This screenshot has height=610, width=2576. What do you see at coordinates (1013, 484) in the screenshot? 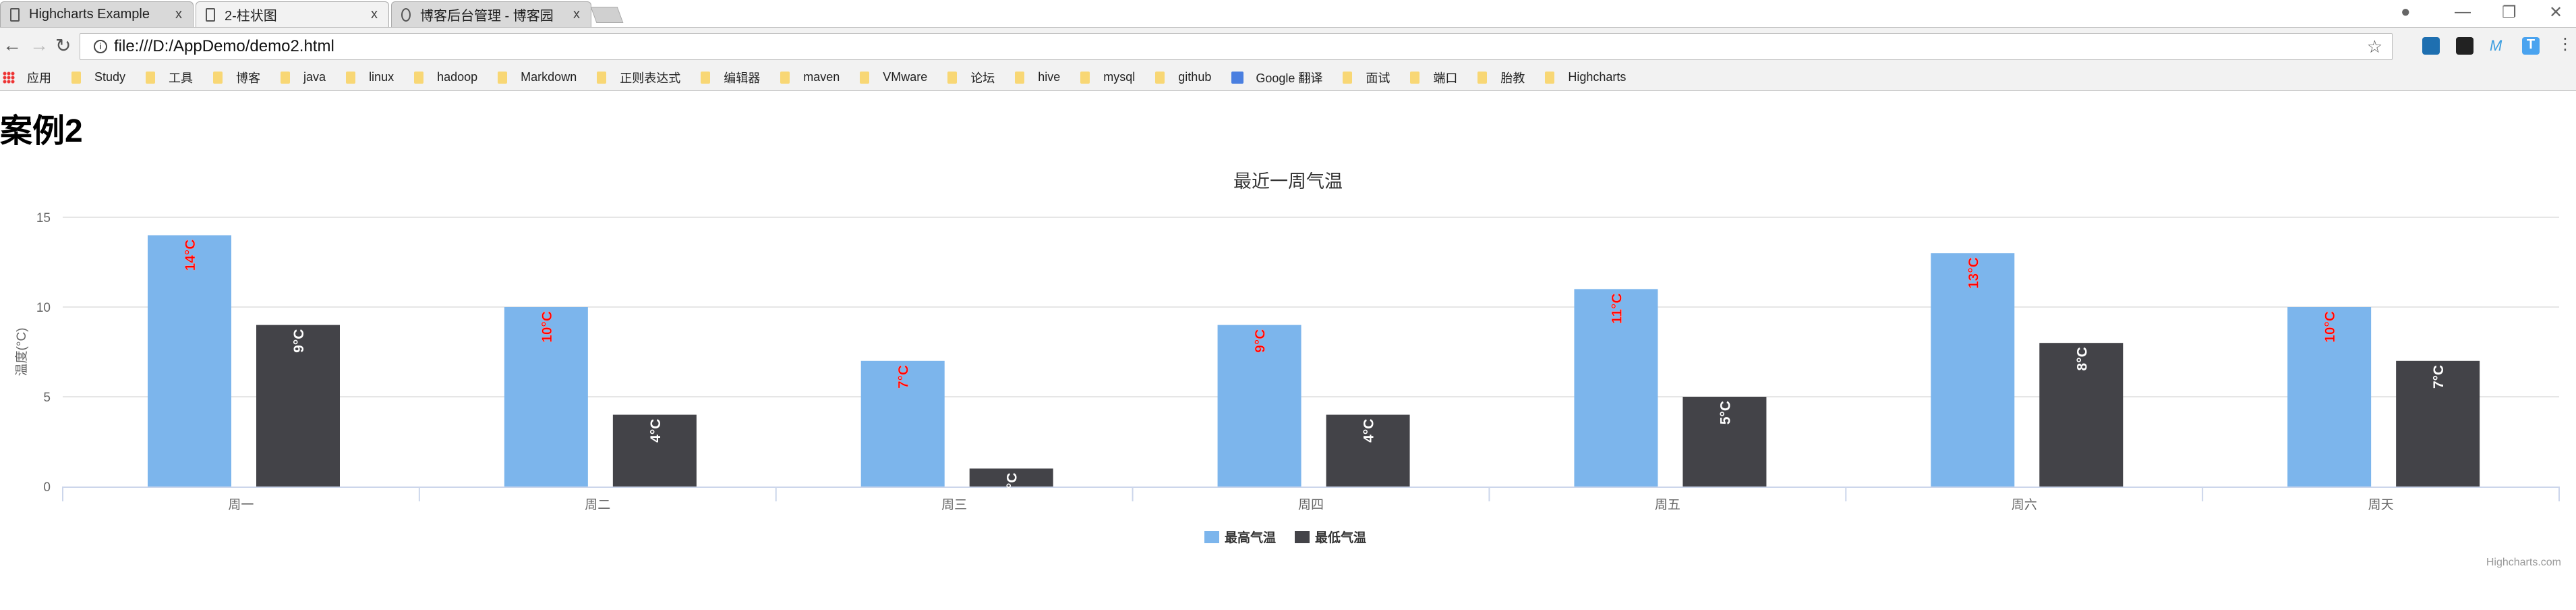
I see `data-label: 1°C` at bounding box center [1013, 484].